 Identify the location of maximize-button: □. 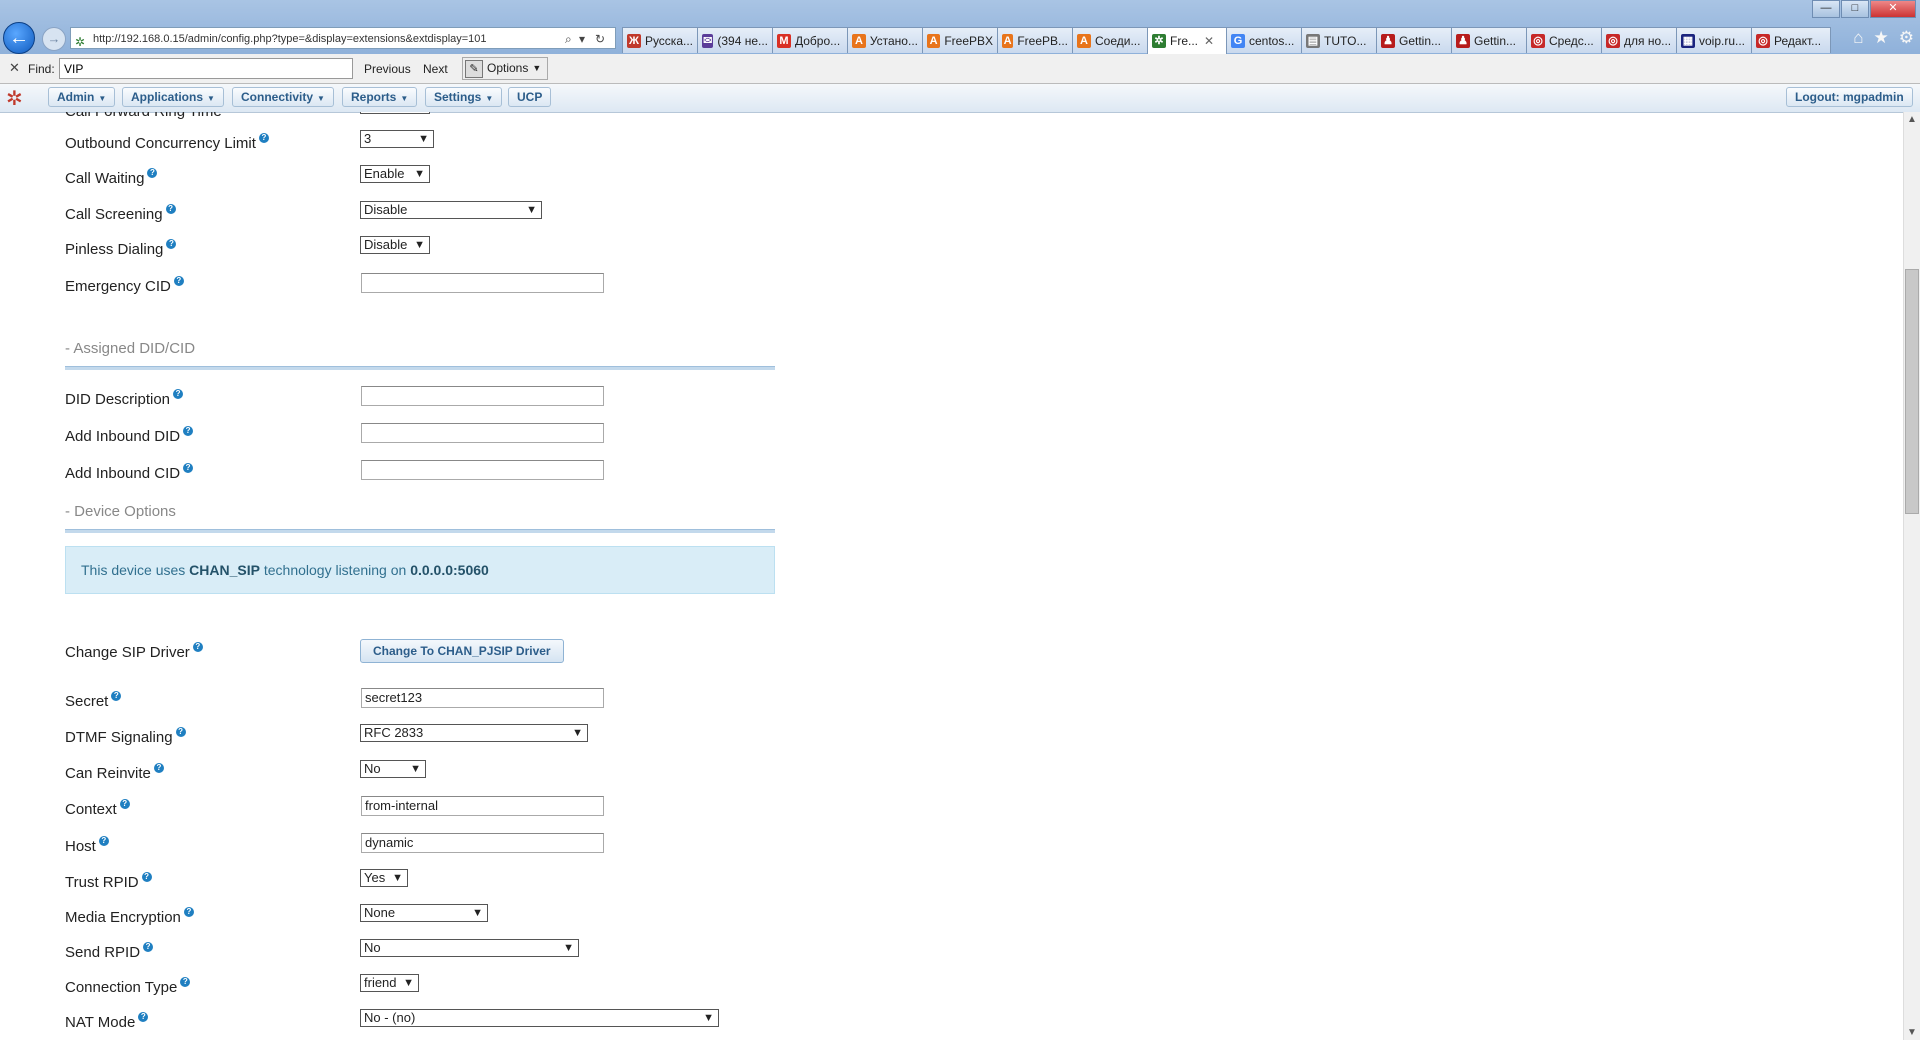
(1855, 9).